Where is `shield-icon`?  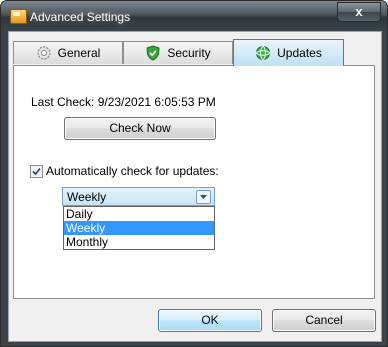 shield-icon is located at coordinates (153, 53).